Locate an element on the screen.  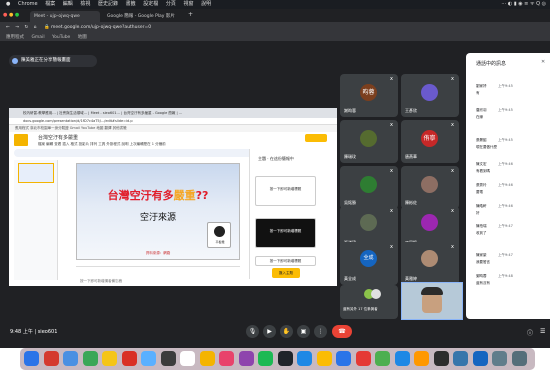
menu-file: 檔案 is located at coordinates (50, 4).